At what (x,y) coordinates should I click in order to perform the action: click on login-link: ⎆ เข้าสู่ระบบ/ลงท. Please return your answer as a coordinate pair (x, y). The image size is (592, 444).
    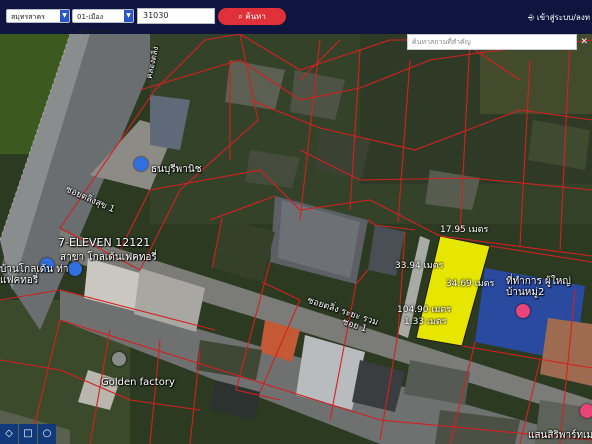
    Looking at the image, I should click on (559, 17).